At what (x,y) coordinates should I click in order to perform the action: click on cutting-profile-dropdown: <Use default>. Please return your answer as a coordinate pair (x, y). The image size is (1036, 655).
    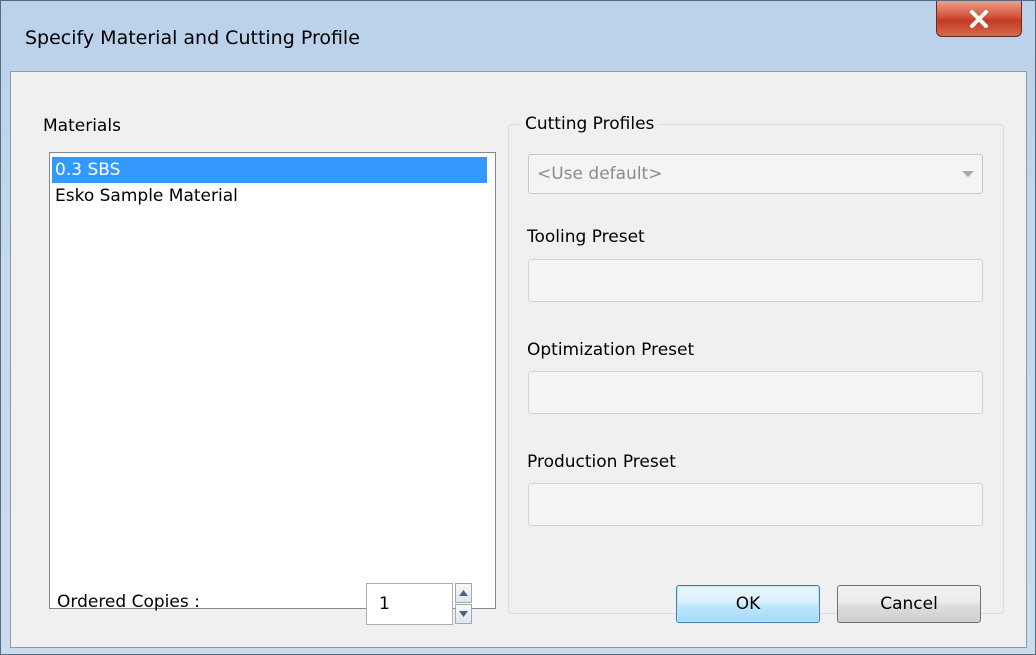
    Looking at the image, I should click on (755, 174).